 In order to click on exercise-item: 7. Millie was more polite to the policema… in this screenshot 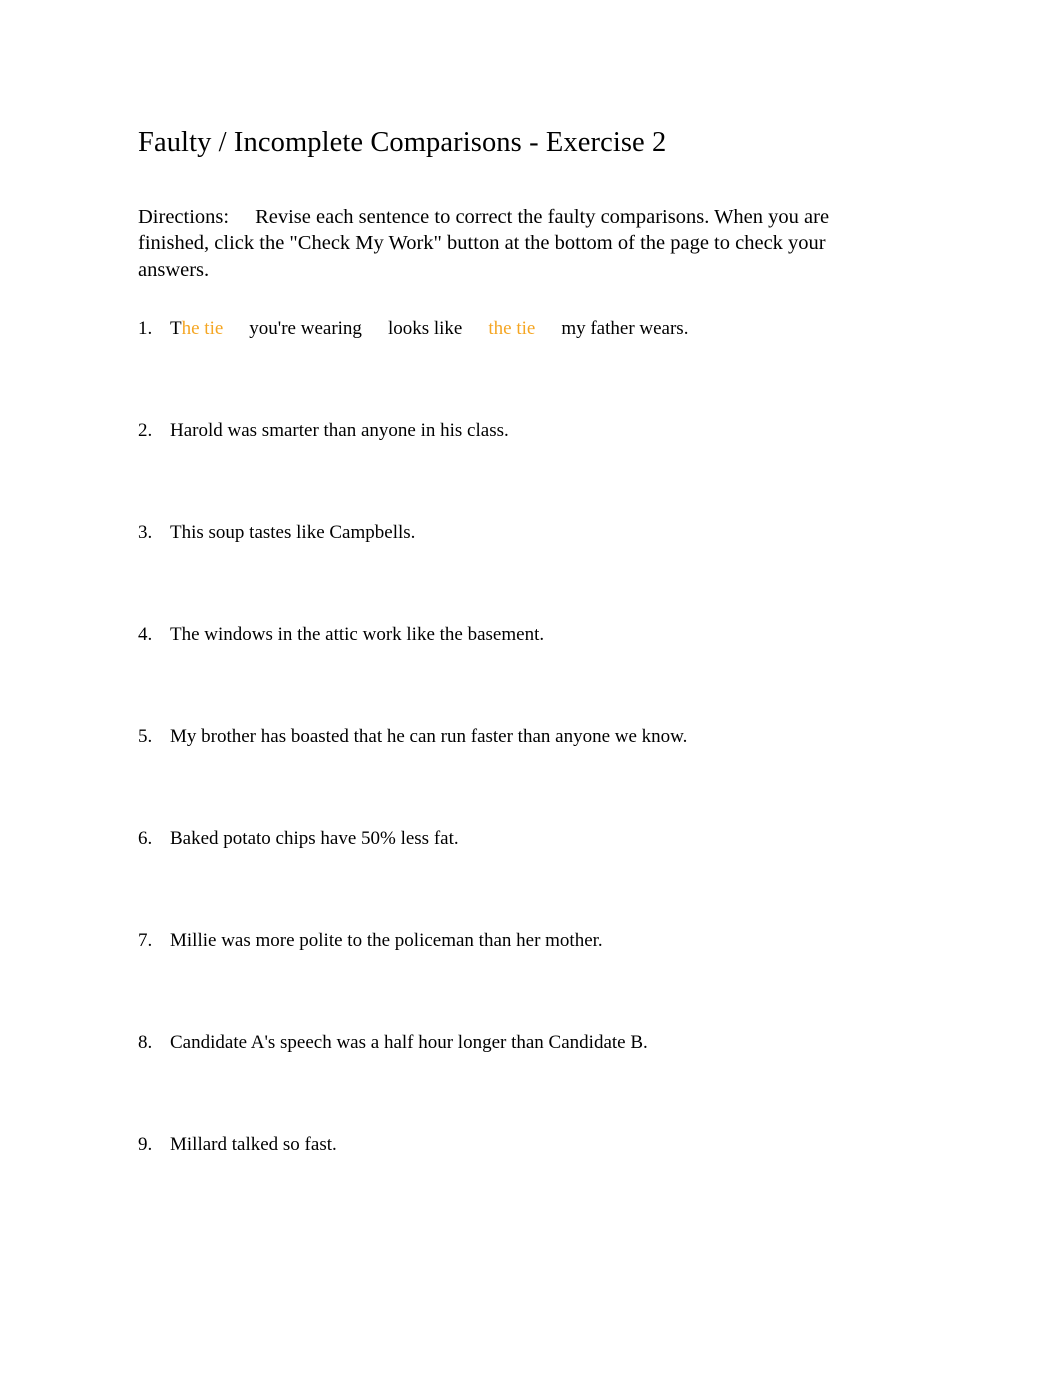, I will do `click(533, 980)`.